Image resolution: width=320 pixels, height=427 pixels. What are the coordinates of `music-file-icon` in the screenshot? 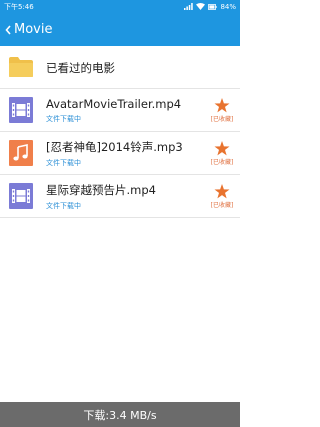 It's located at (21, 153).